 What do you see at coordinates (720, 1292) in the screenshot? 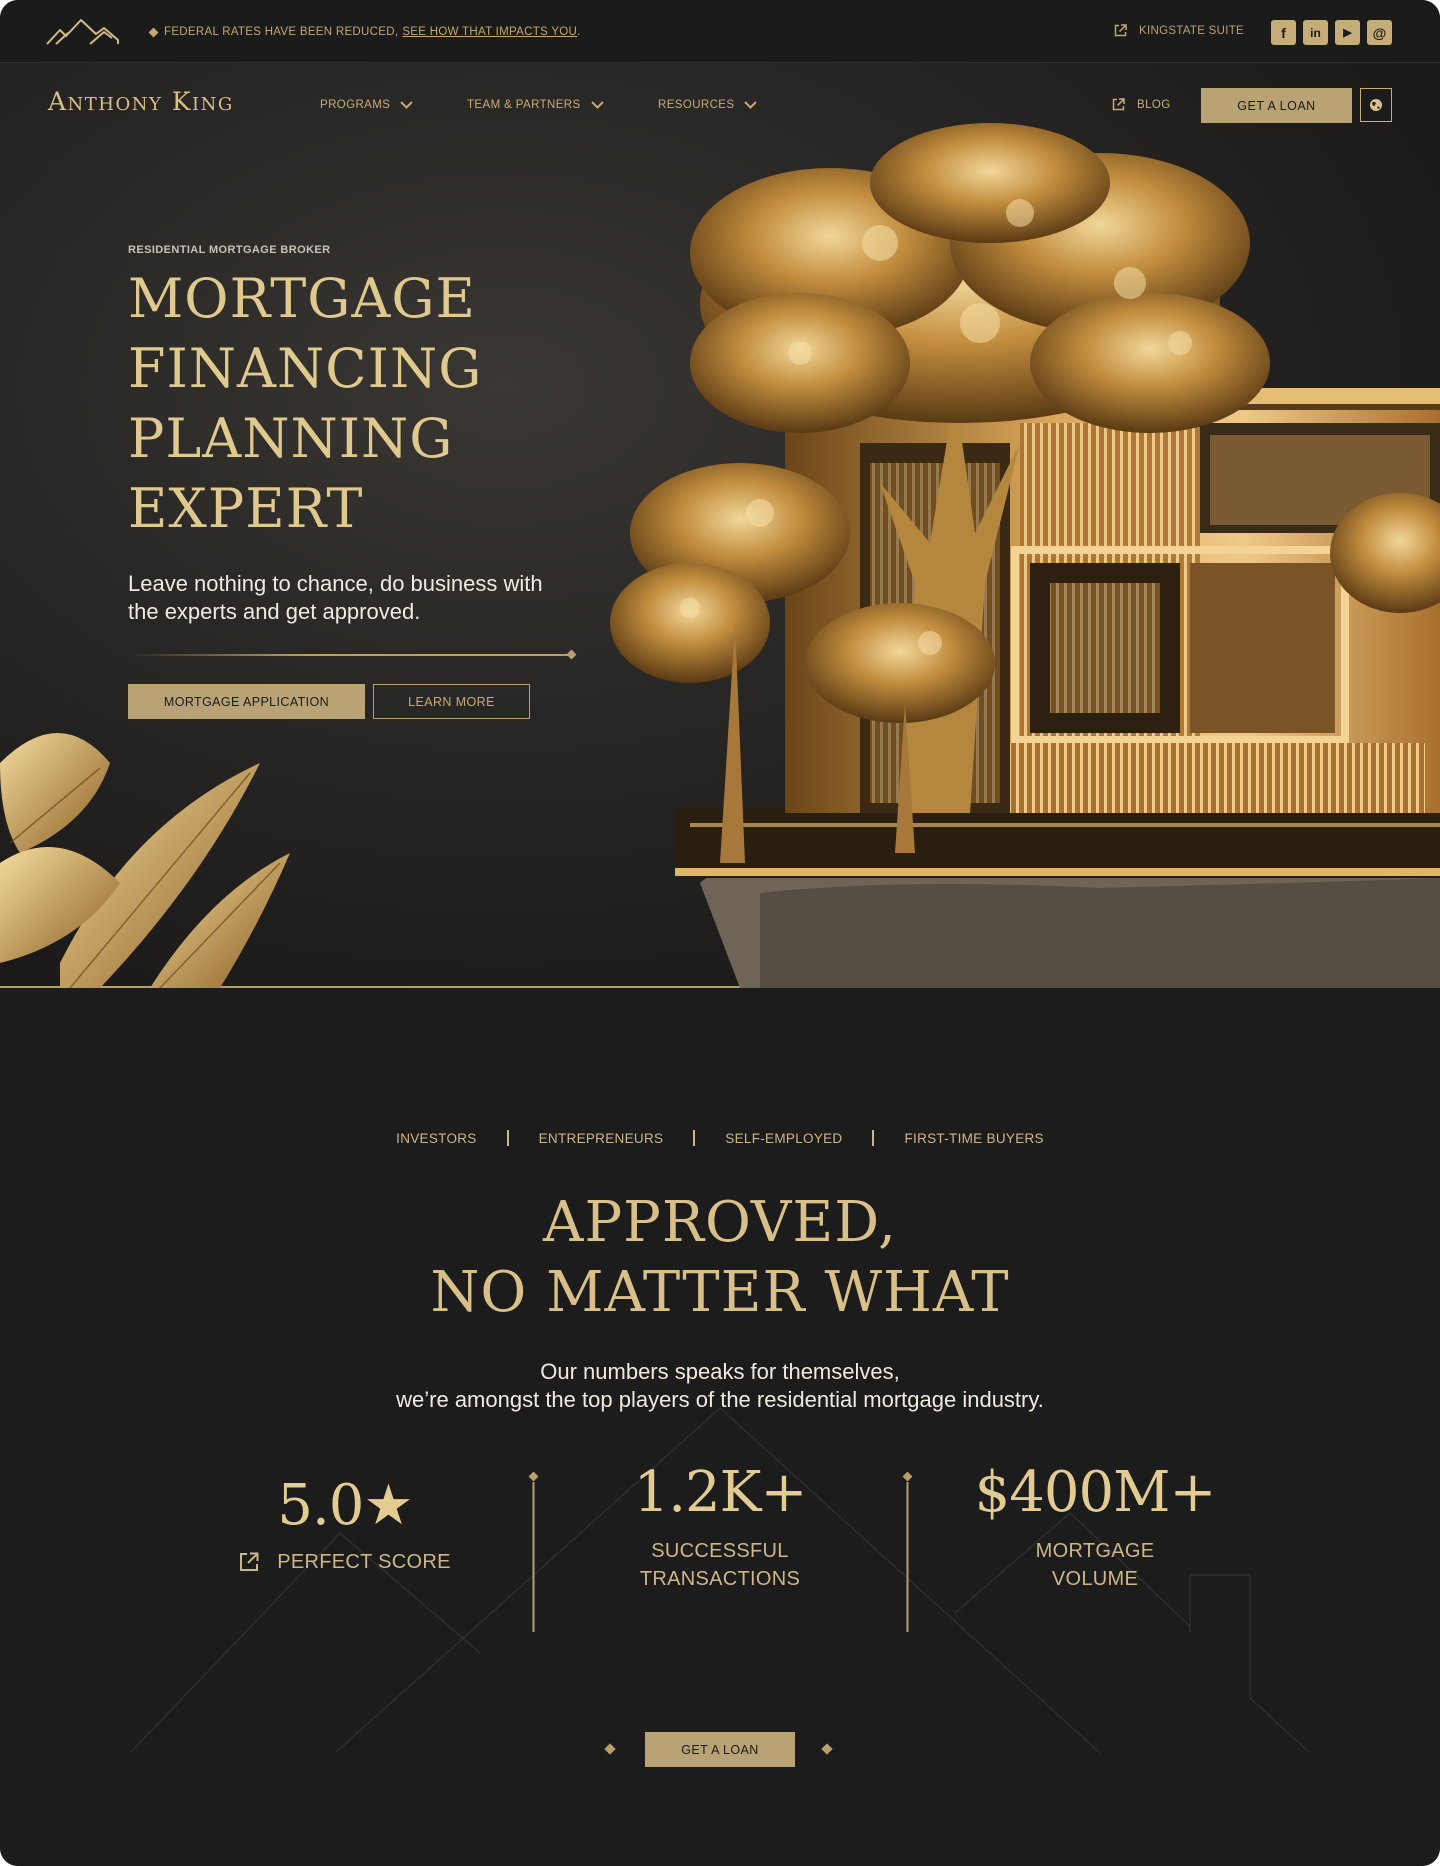
I see `approved-title-line: NO MATTER WHAT` at bounding box center [720, 1292].